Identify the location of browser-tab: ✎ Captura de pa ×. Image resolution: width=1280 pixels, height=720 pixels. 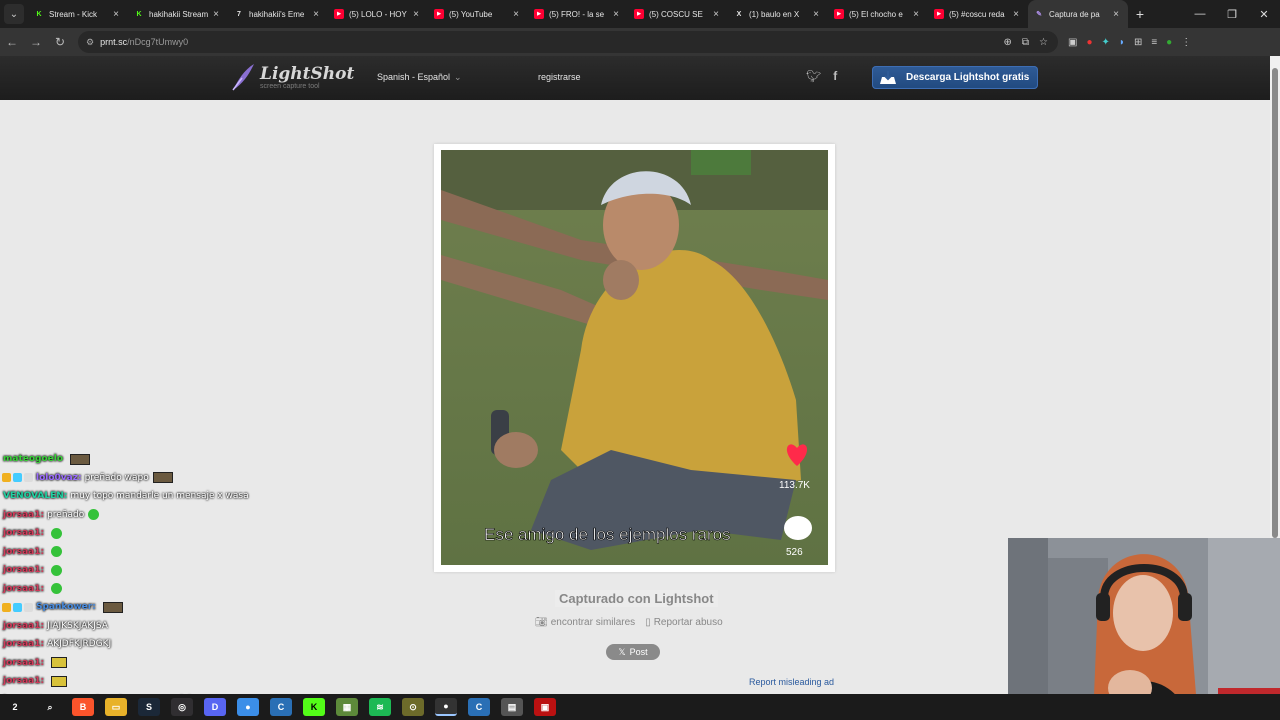
(1078, 14).